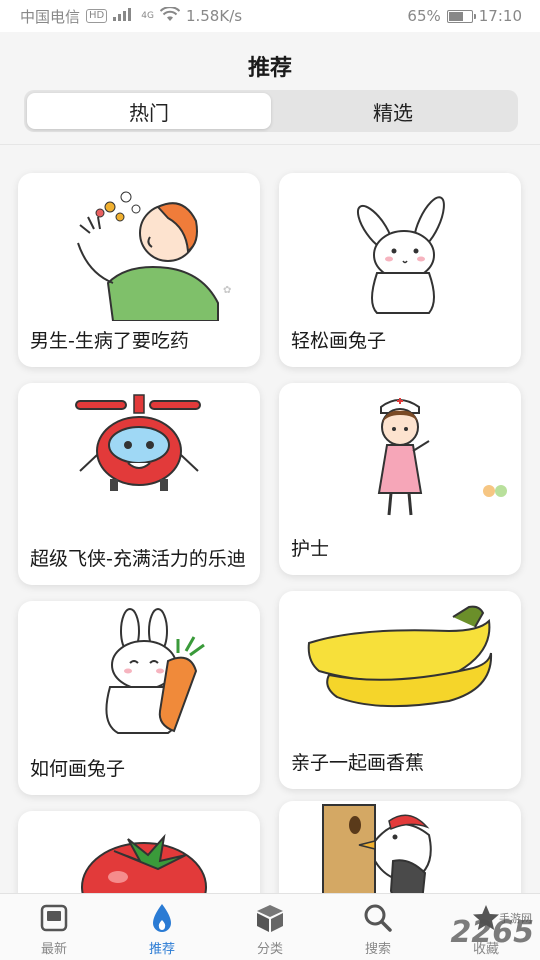 The width and height of the screenshot is (540, 960). I want to click on card-title: 男生-生病了要吃药, so click(109, 341).